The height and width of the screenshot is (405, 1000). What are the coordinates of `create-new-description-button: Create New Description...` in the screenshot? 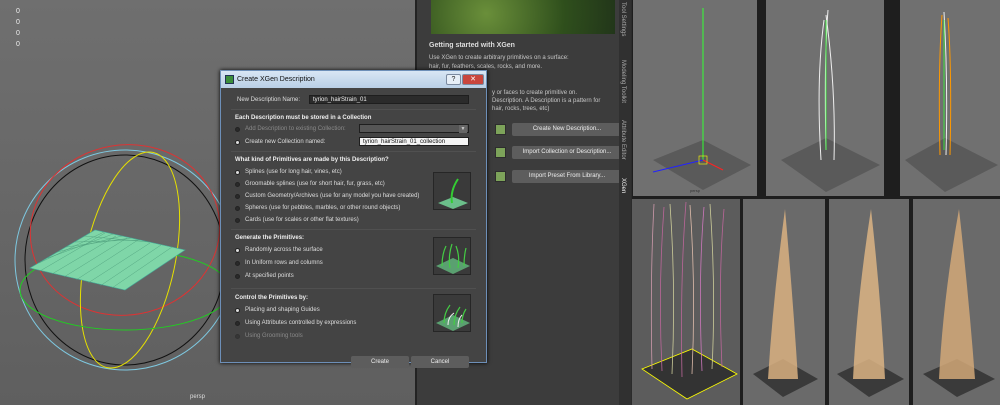 It's located at (567, 129).